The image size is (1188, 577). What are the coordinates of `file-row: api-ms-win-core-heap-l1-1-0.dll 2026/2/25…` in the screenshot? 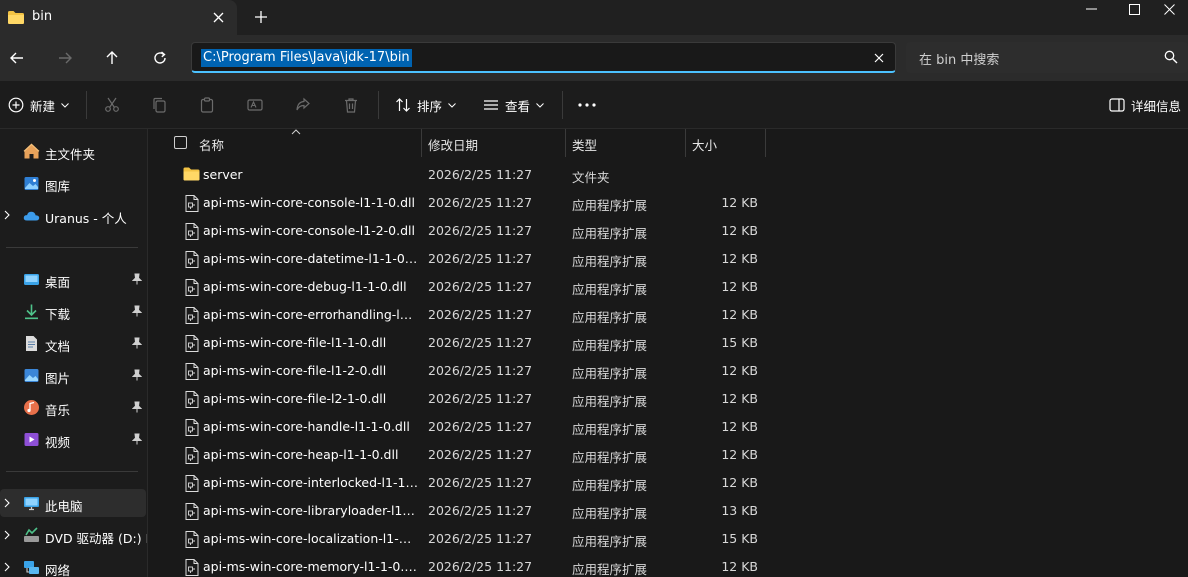 It's located at (668, 455).